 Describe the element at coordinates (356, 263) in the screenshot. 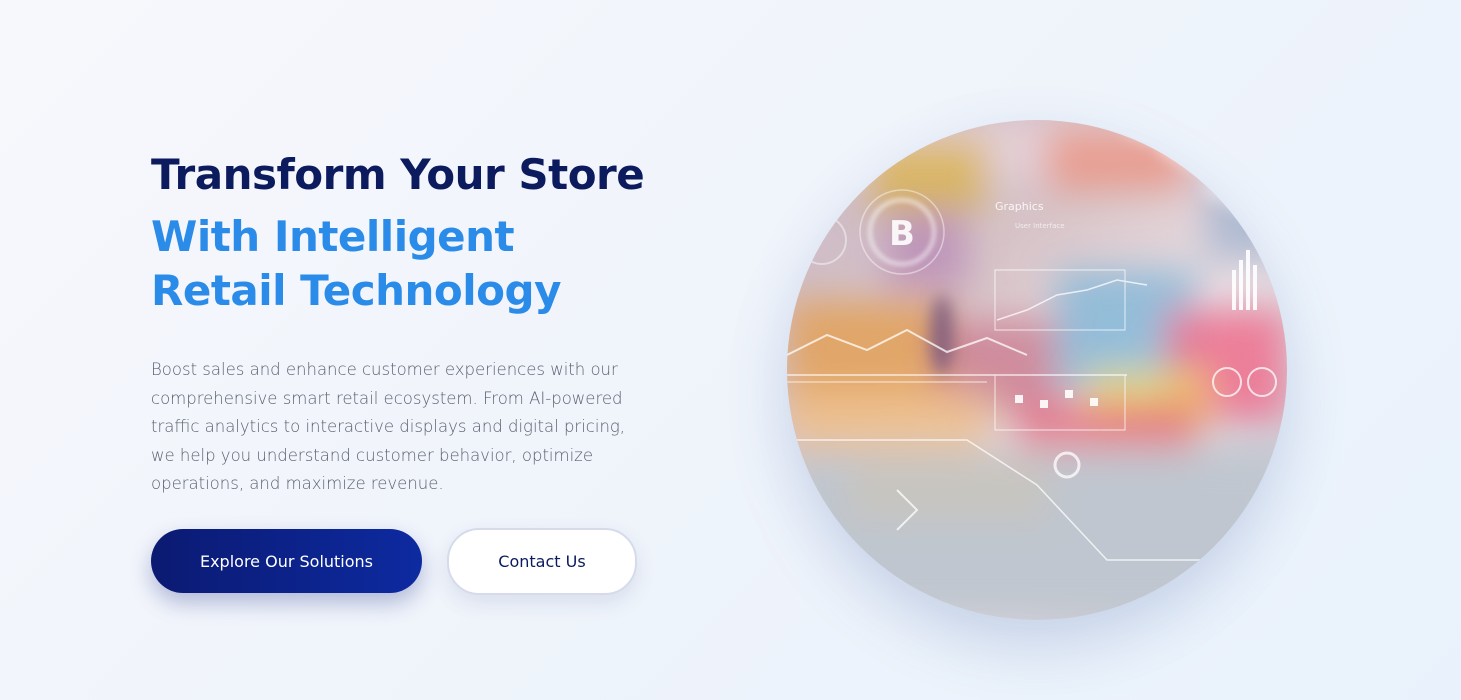

I see `hero-title-accent: With Intelligent Retail Technology` at that location.